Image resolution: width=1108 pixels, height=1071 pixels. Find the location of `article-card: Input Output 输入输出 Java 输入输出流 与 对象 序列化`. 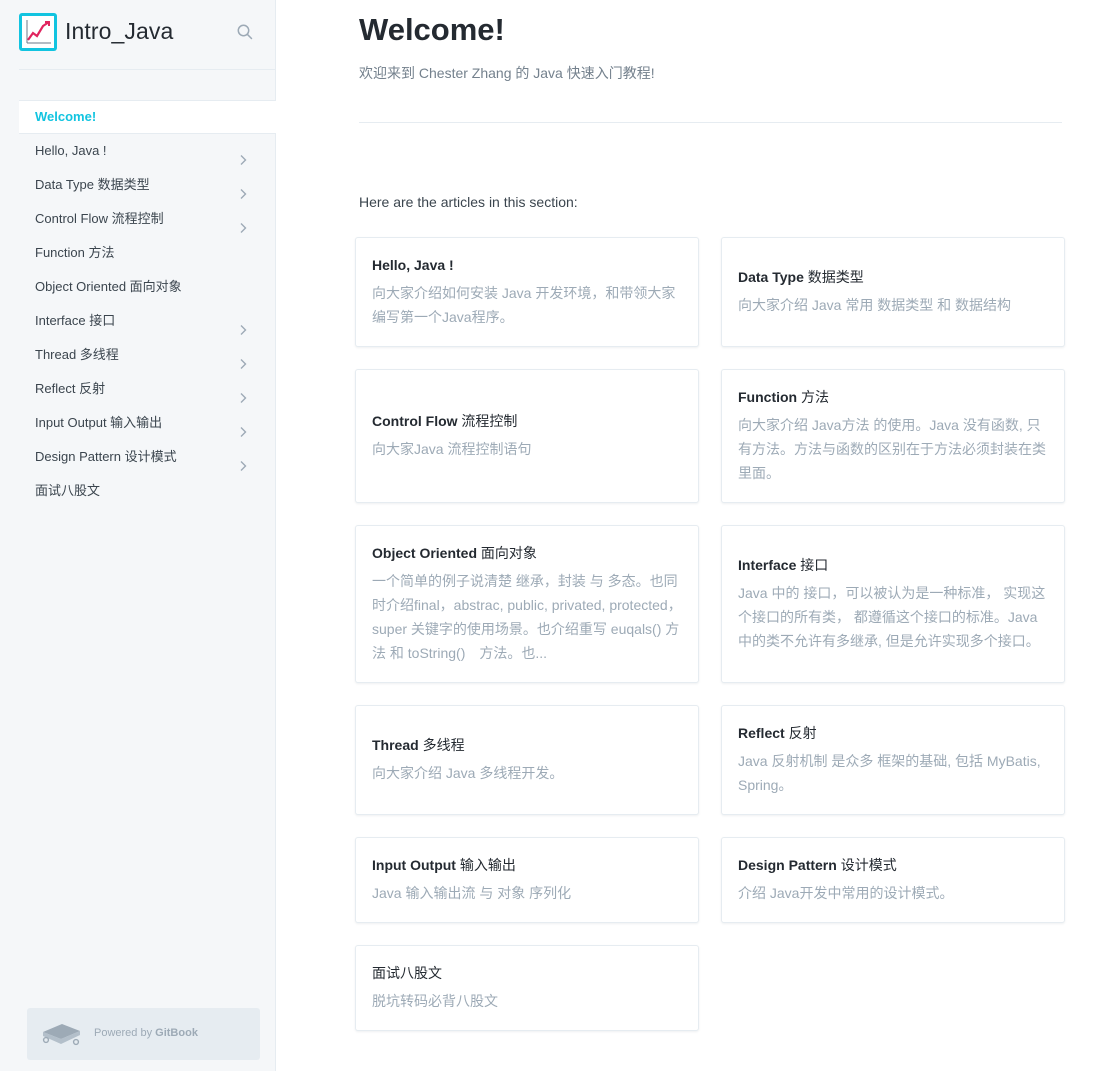

article-card: Input Output 输入输出 Java 输入输出流 与 对象 序列化 is located at coordinates (527, 880).